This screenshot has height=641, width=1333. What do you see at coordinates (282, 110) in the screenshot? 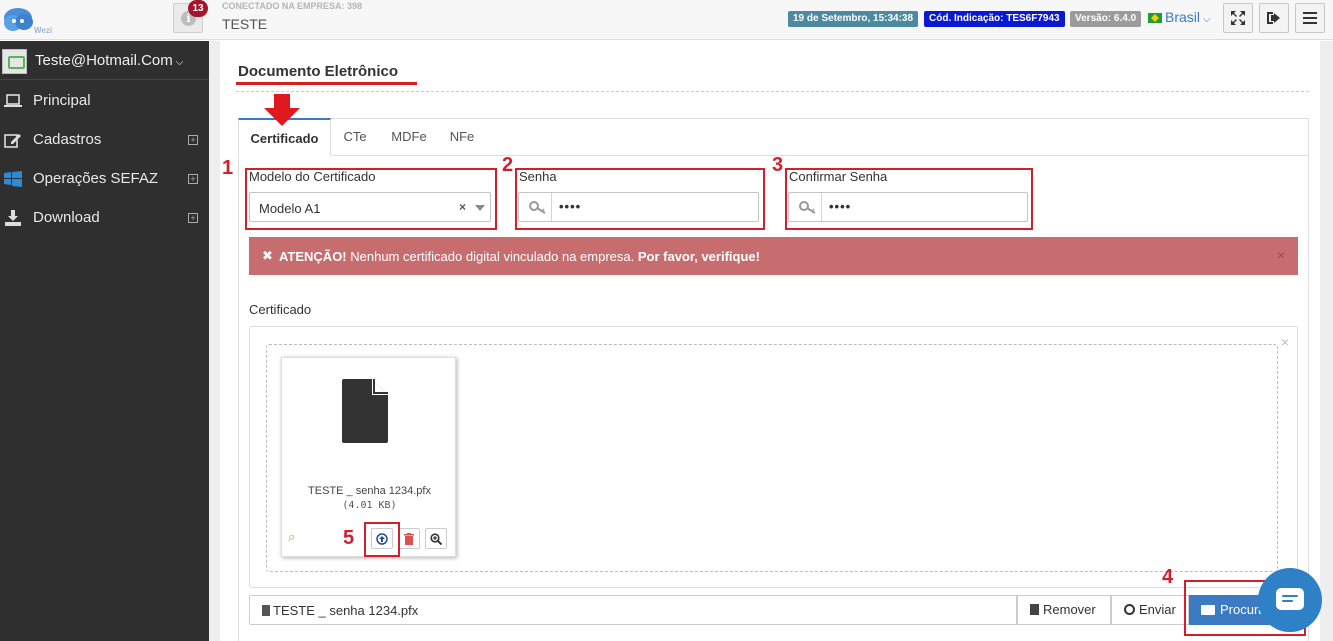
I see `arrow-down-icon` at bounding box center [282, 110].